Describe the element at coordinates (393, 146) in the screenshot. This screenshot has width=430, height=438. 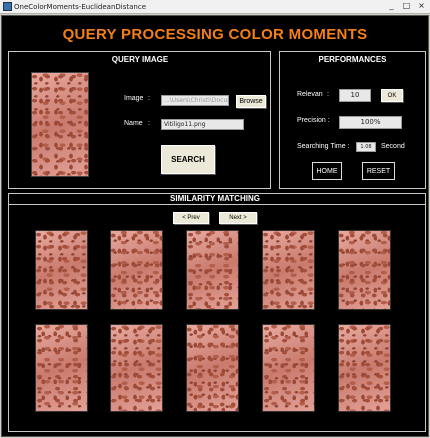
I see `searching-time-unit: Second` at that location.